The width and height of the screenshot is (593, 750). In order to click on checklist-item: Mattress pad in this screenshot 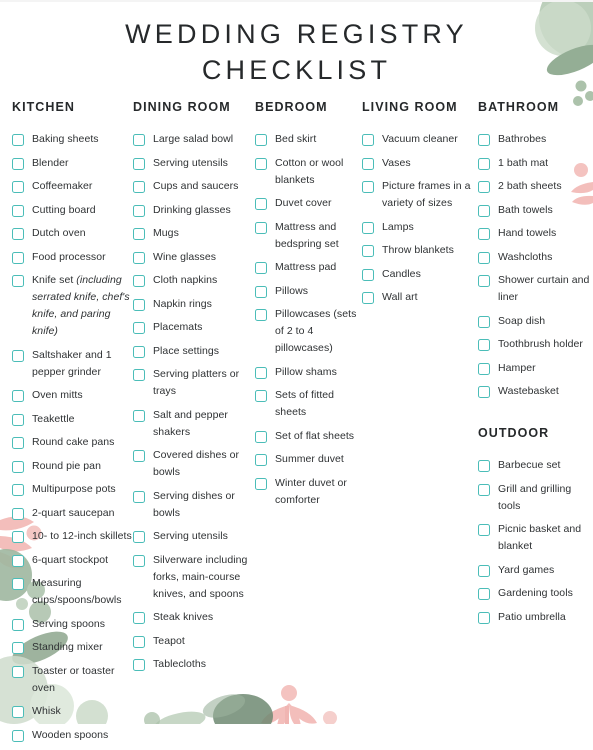, I will do `click(311, 267)`.